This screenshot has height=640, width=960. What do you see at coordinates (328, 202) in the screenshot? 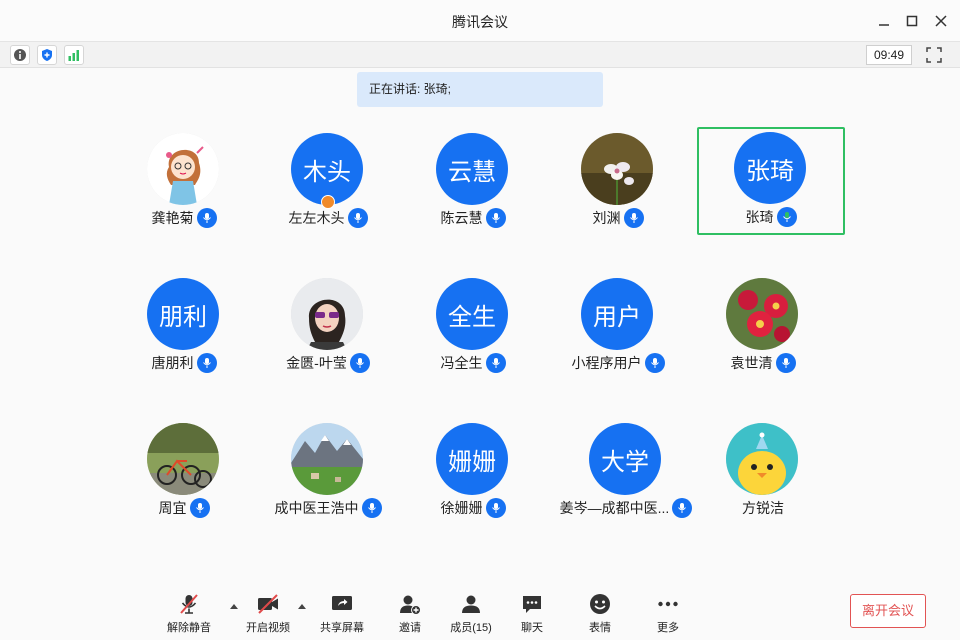
I see `host-badge-icon` at bounding box center [328, 202].